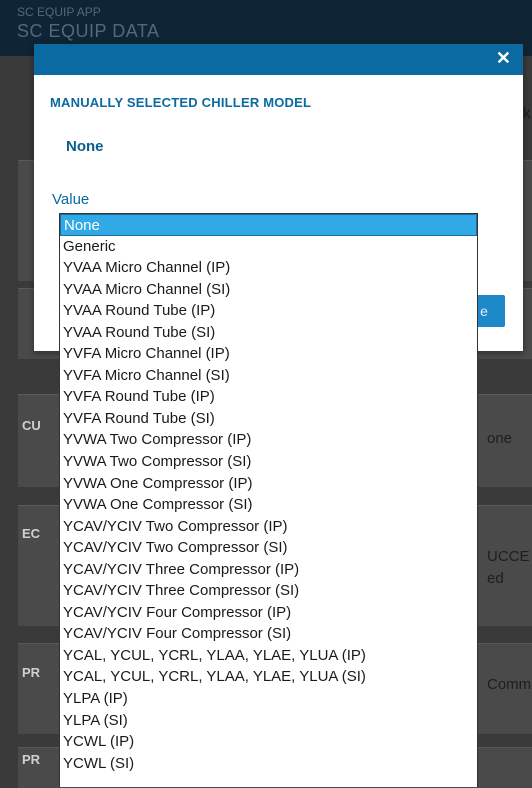 This screenshot has height=788, width=532. I want to click on select-option: YVAA Micro Channel (SI), so click(268, 290).